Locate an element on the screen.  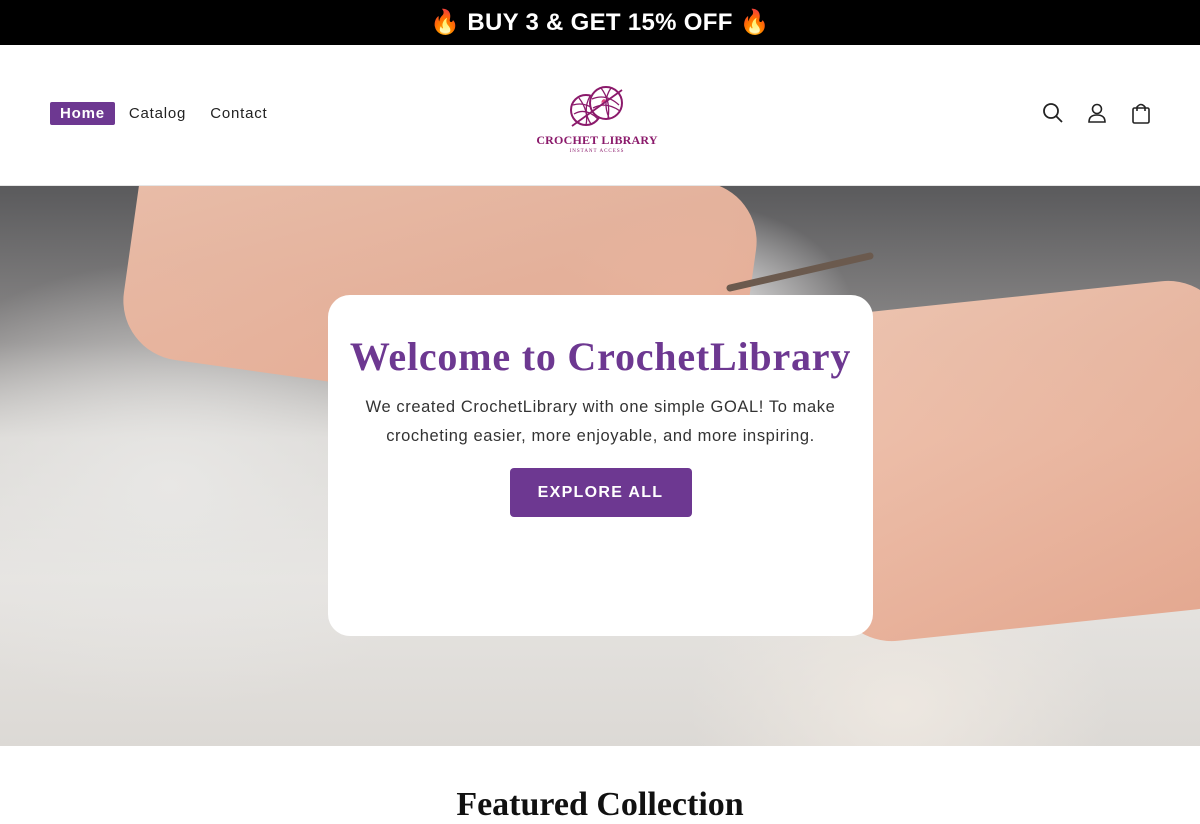
nav-contact: Contact is located at coordinates (238, 113).